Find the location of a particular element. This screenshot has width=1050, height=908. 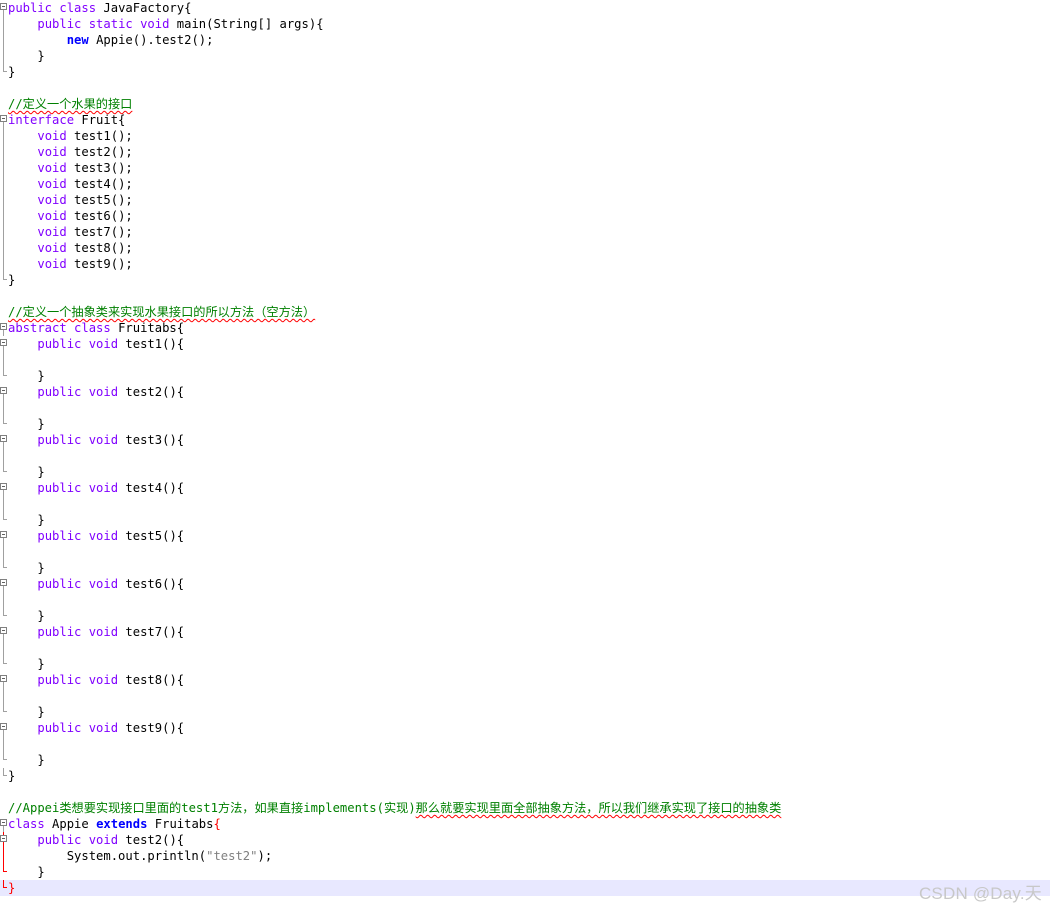

code-line: //定义一个抽象类来实现水果接口的所以方法（空方法） is located at coordinates (525, 312).